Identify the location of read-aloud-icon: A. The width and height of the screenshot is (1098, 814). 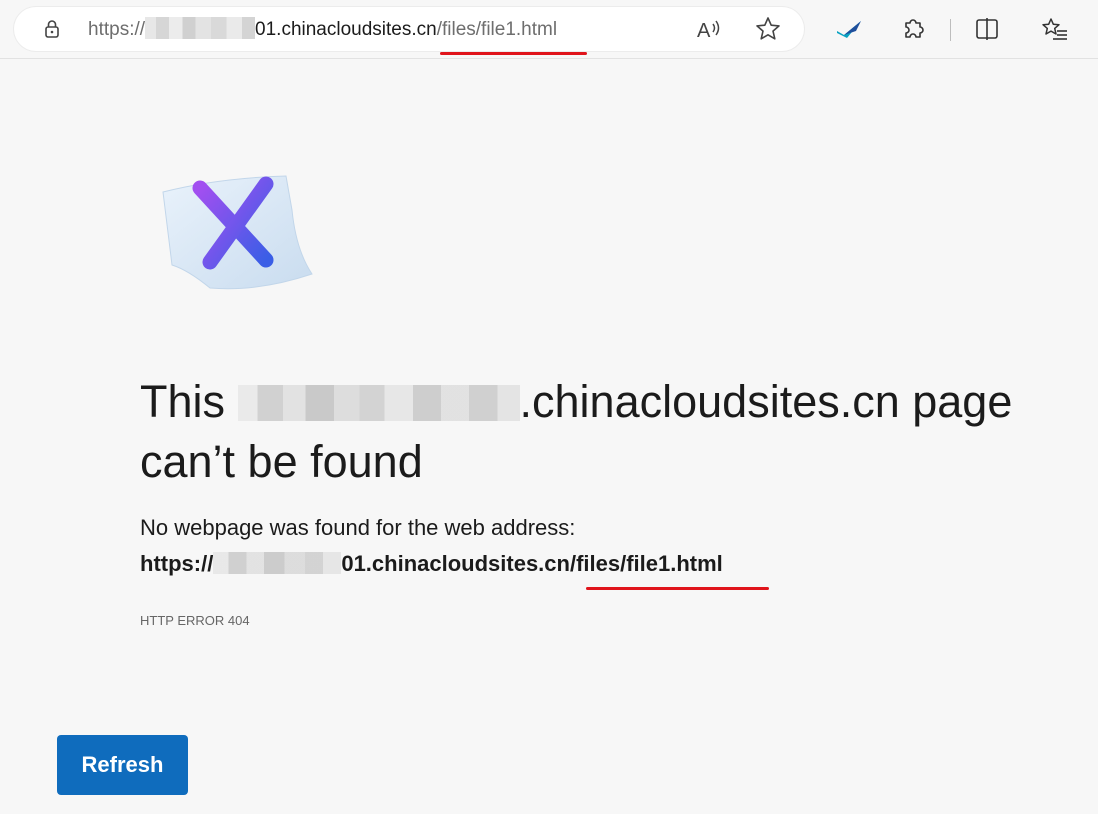
(709, 29).